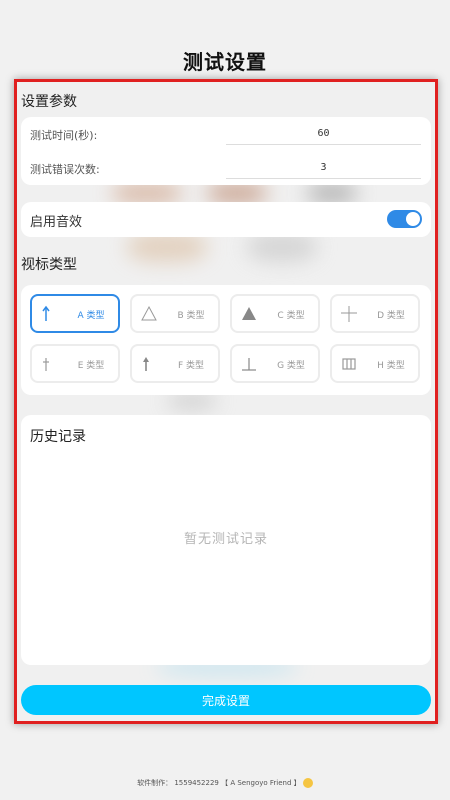  What do you see at coordinates (64, 135) in the screenshot?
I see `param-label-test-time: 测试时间(秒):` at bounding box center [64, 135].